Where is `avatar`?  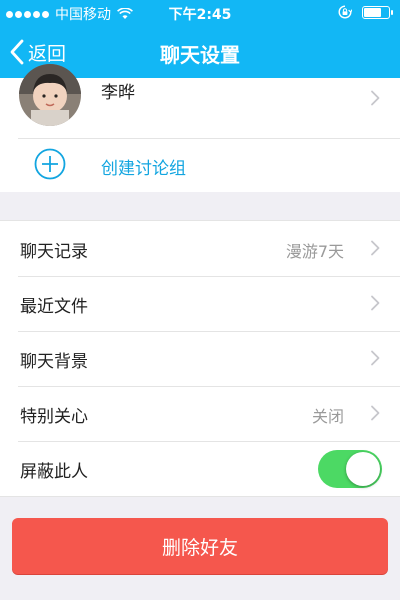 avatar is located at coordinates (50, 95).